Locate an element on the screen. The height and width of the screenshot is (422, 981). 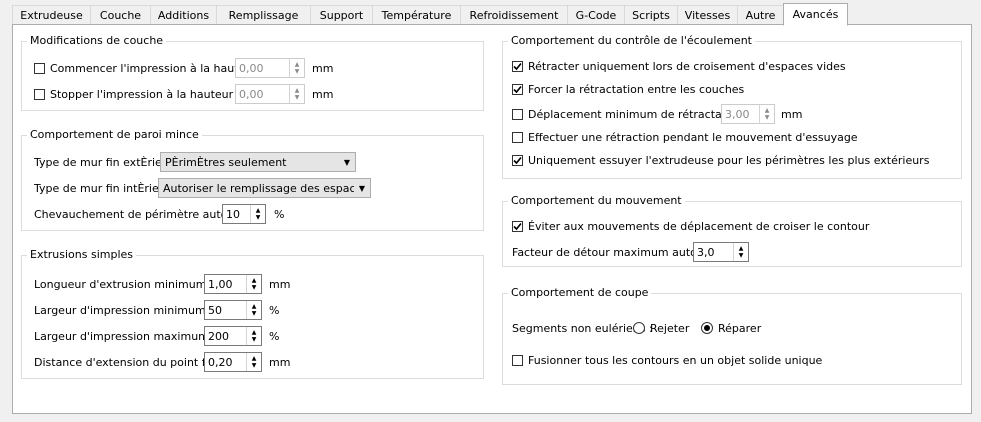
force-retract-layers-checkbox: Forcer la rétractation entre les couches is located at coordinates (628, 89).